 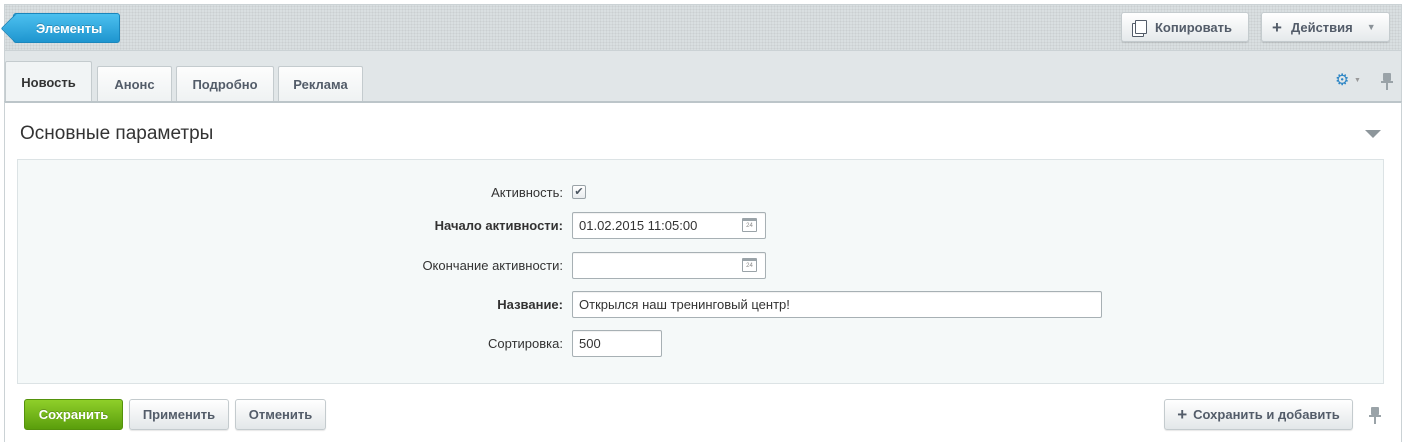 I want to click on save-and-add-button: + Сохранить и добавить, so click(x=1258, y=414).